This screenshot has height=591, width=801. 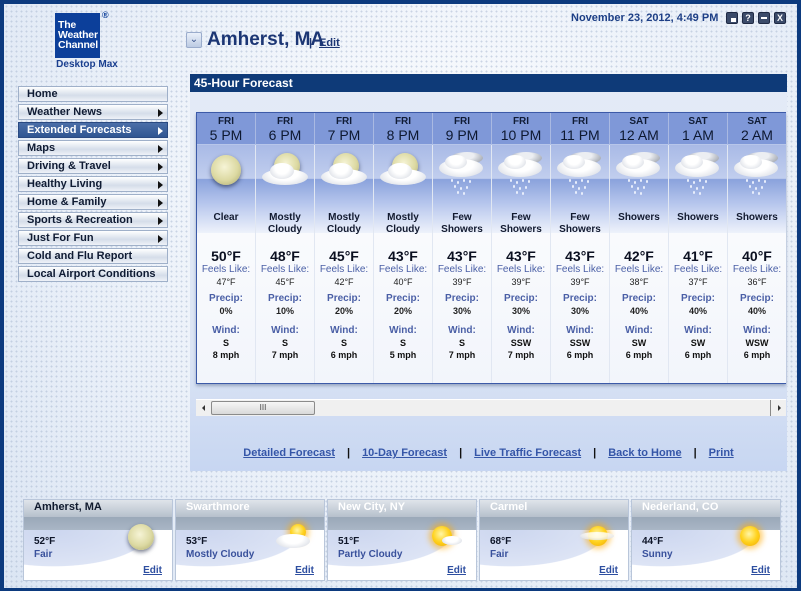 What do you see at coordinates (93, 130) in the screenshot?
I see `sidebar-item-extended-forecasts: Extended Forecasts` at bounding box center [93, 130].